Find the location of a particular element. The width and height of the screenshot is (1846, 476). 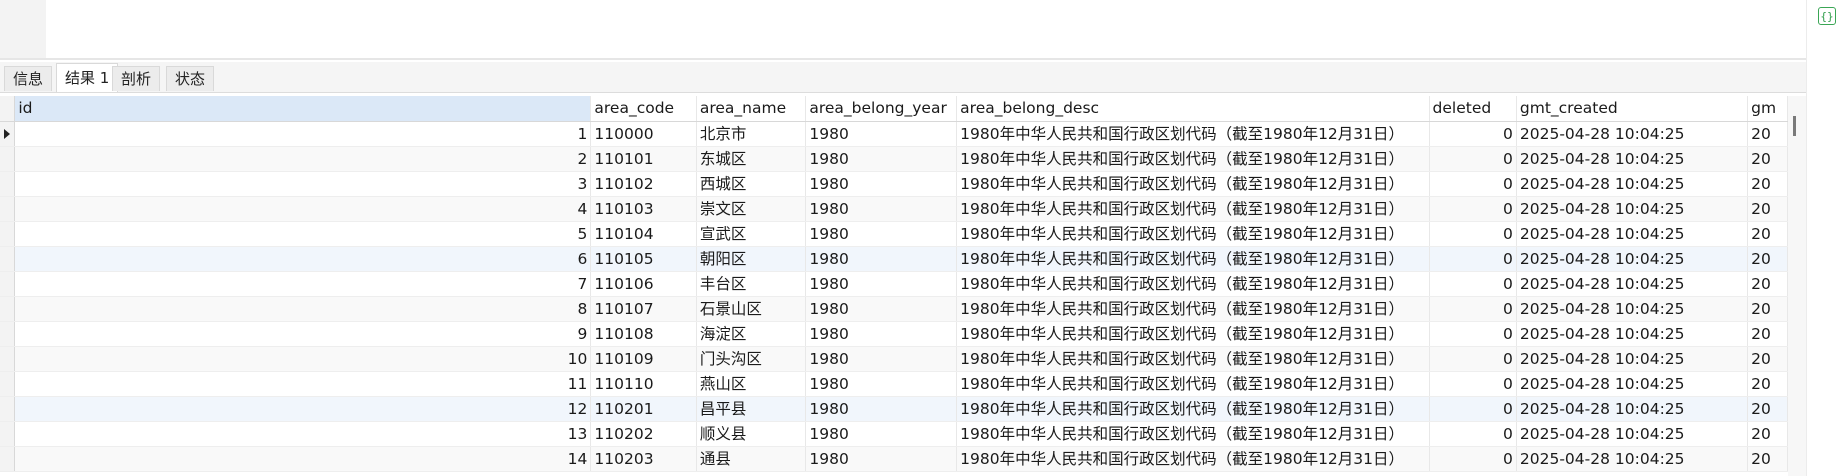

column-header-gm: gm is located at coordinates (1767, 109).